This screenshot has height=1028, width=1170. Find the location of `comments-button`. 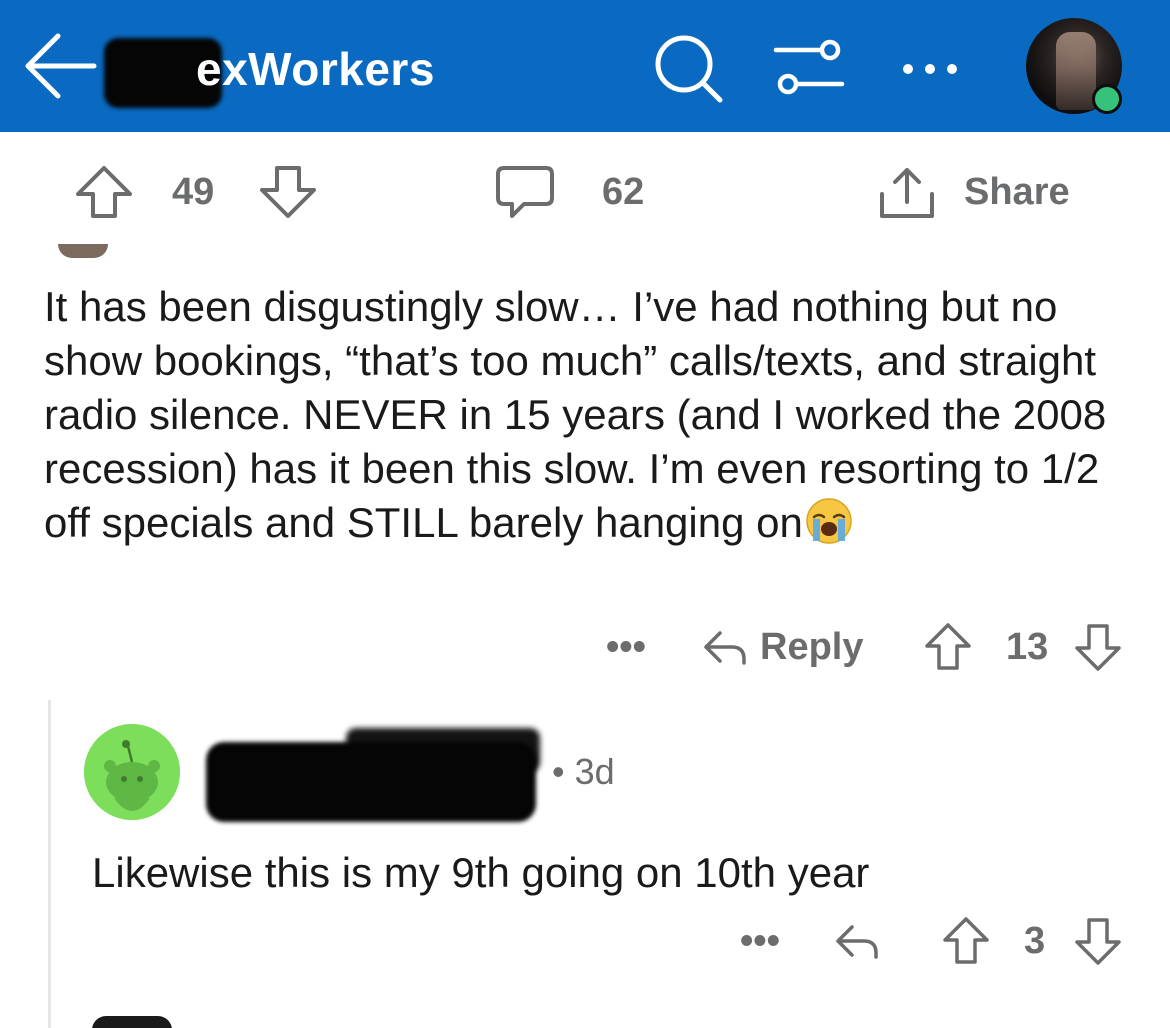

comments-button is located at coordinates (525, 192).